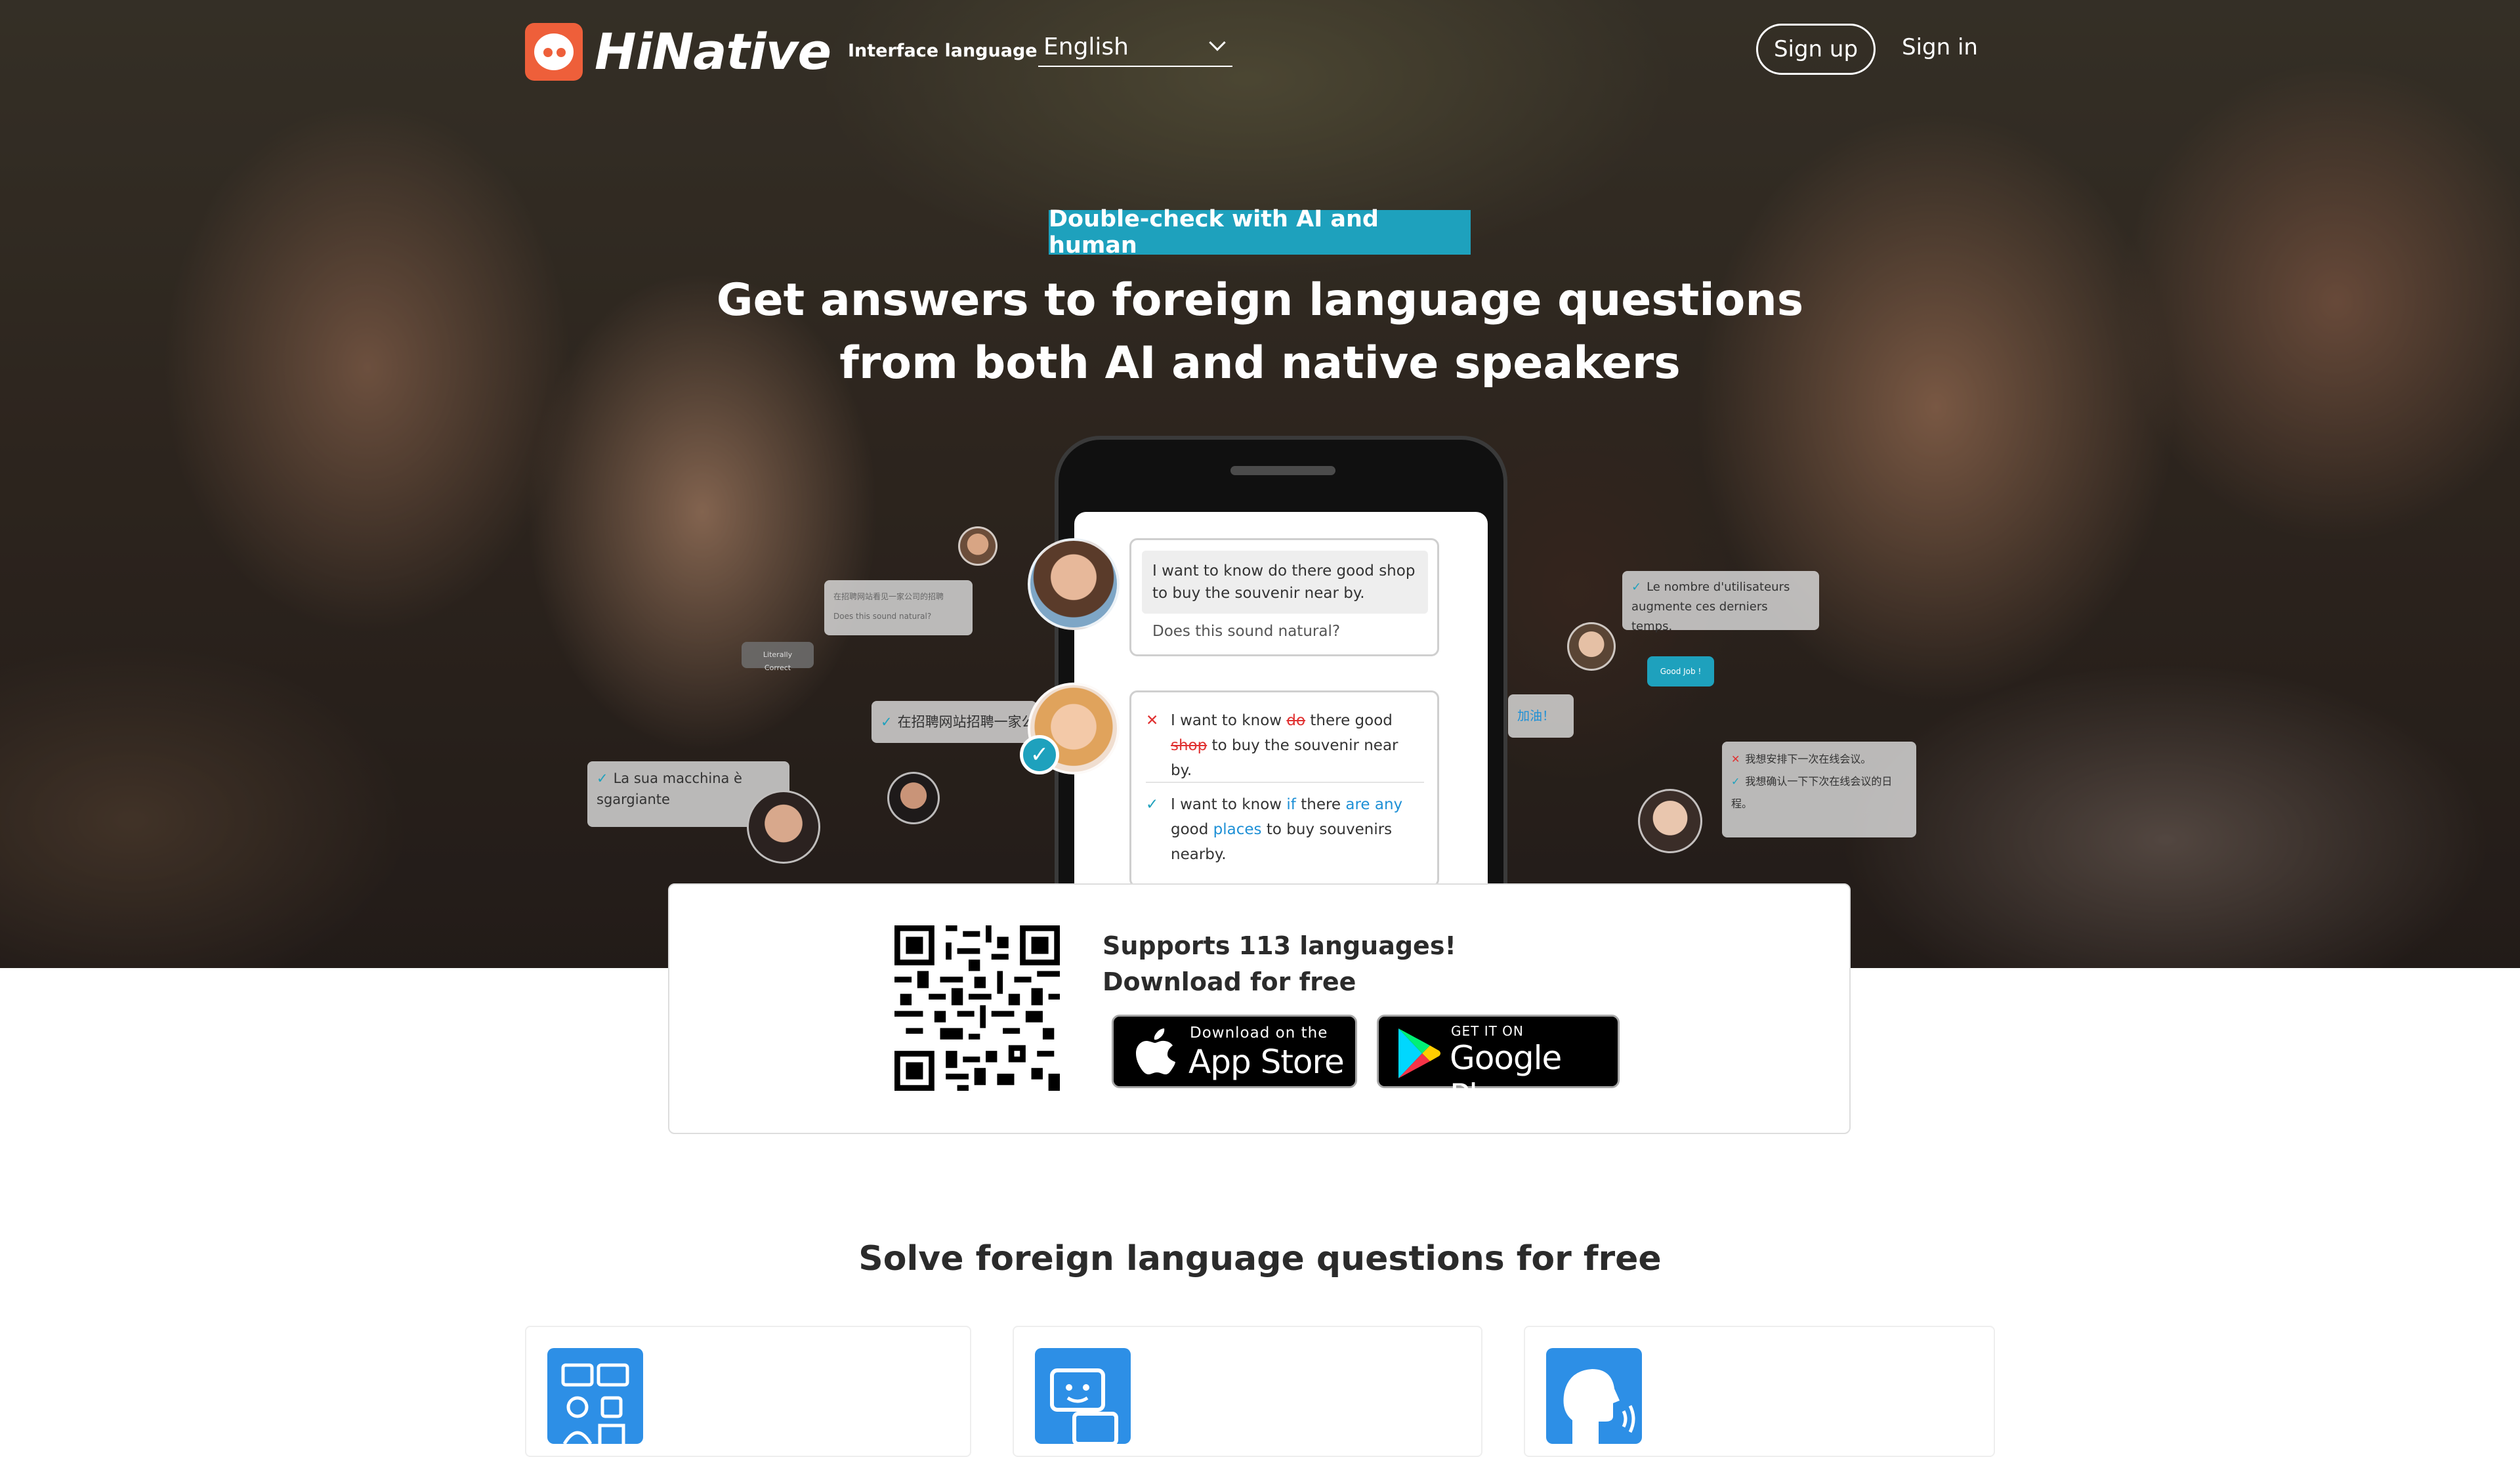 The width and height of the screenshot is (2520, 1457). Describe the element at coordinates (1074, 584) in the screenshot. I see `avatar-man` at that location.